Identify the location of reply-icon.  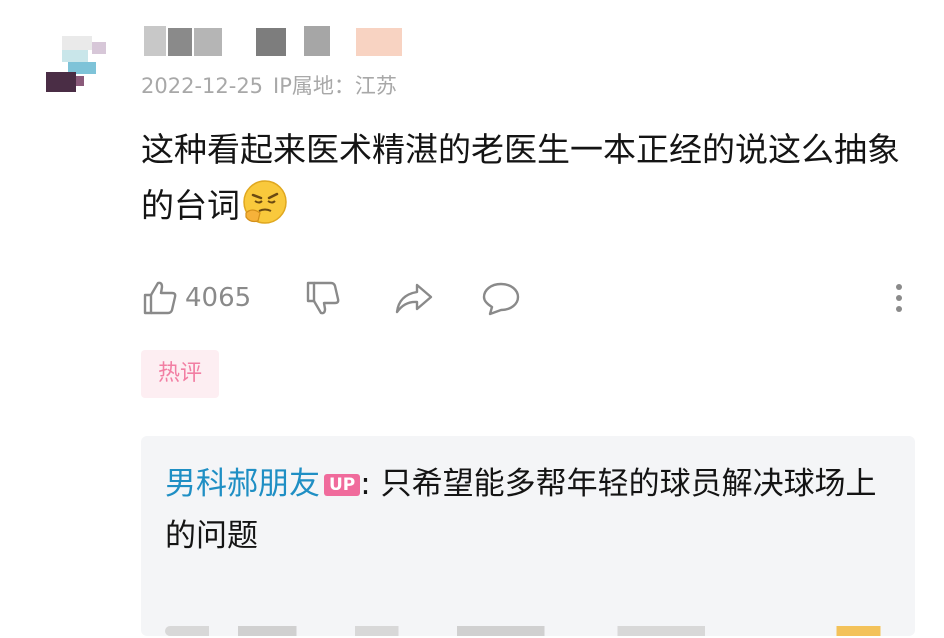
(501, 299).